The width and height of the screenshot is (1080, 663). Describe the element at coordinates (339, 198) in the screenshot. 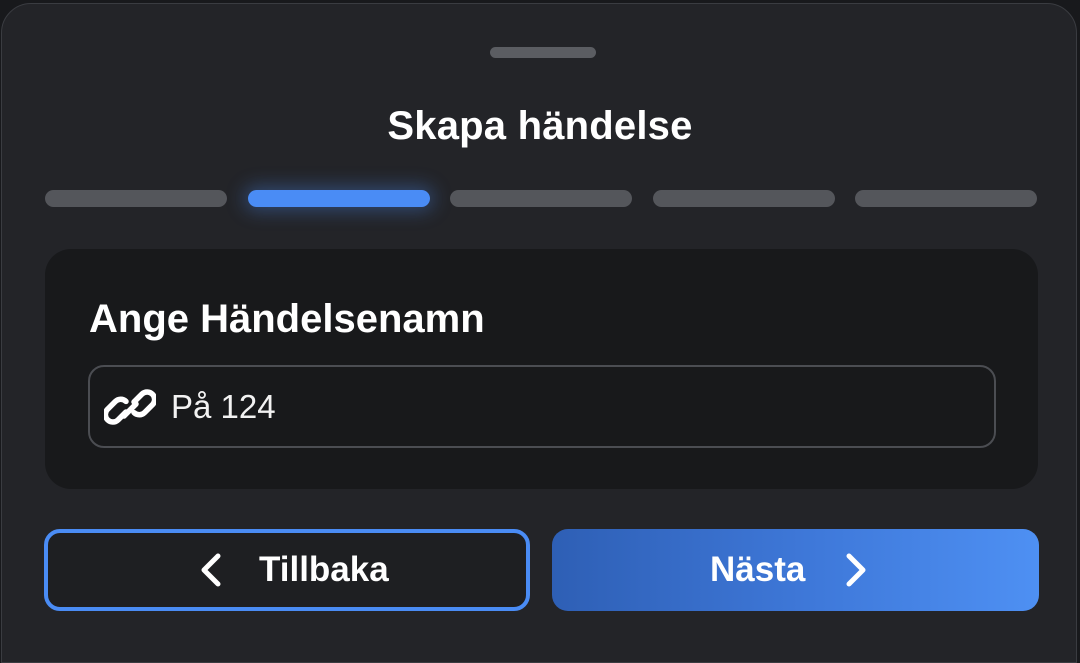

I see `step-indicator-2-active` at that location.